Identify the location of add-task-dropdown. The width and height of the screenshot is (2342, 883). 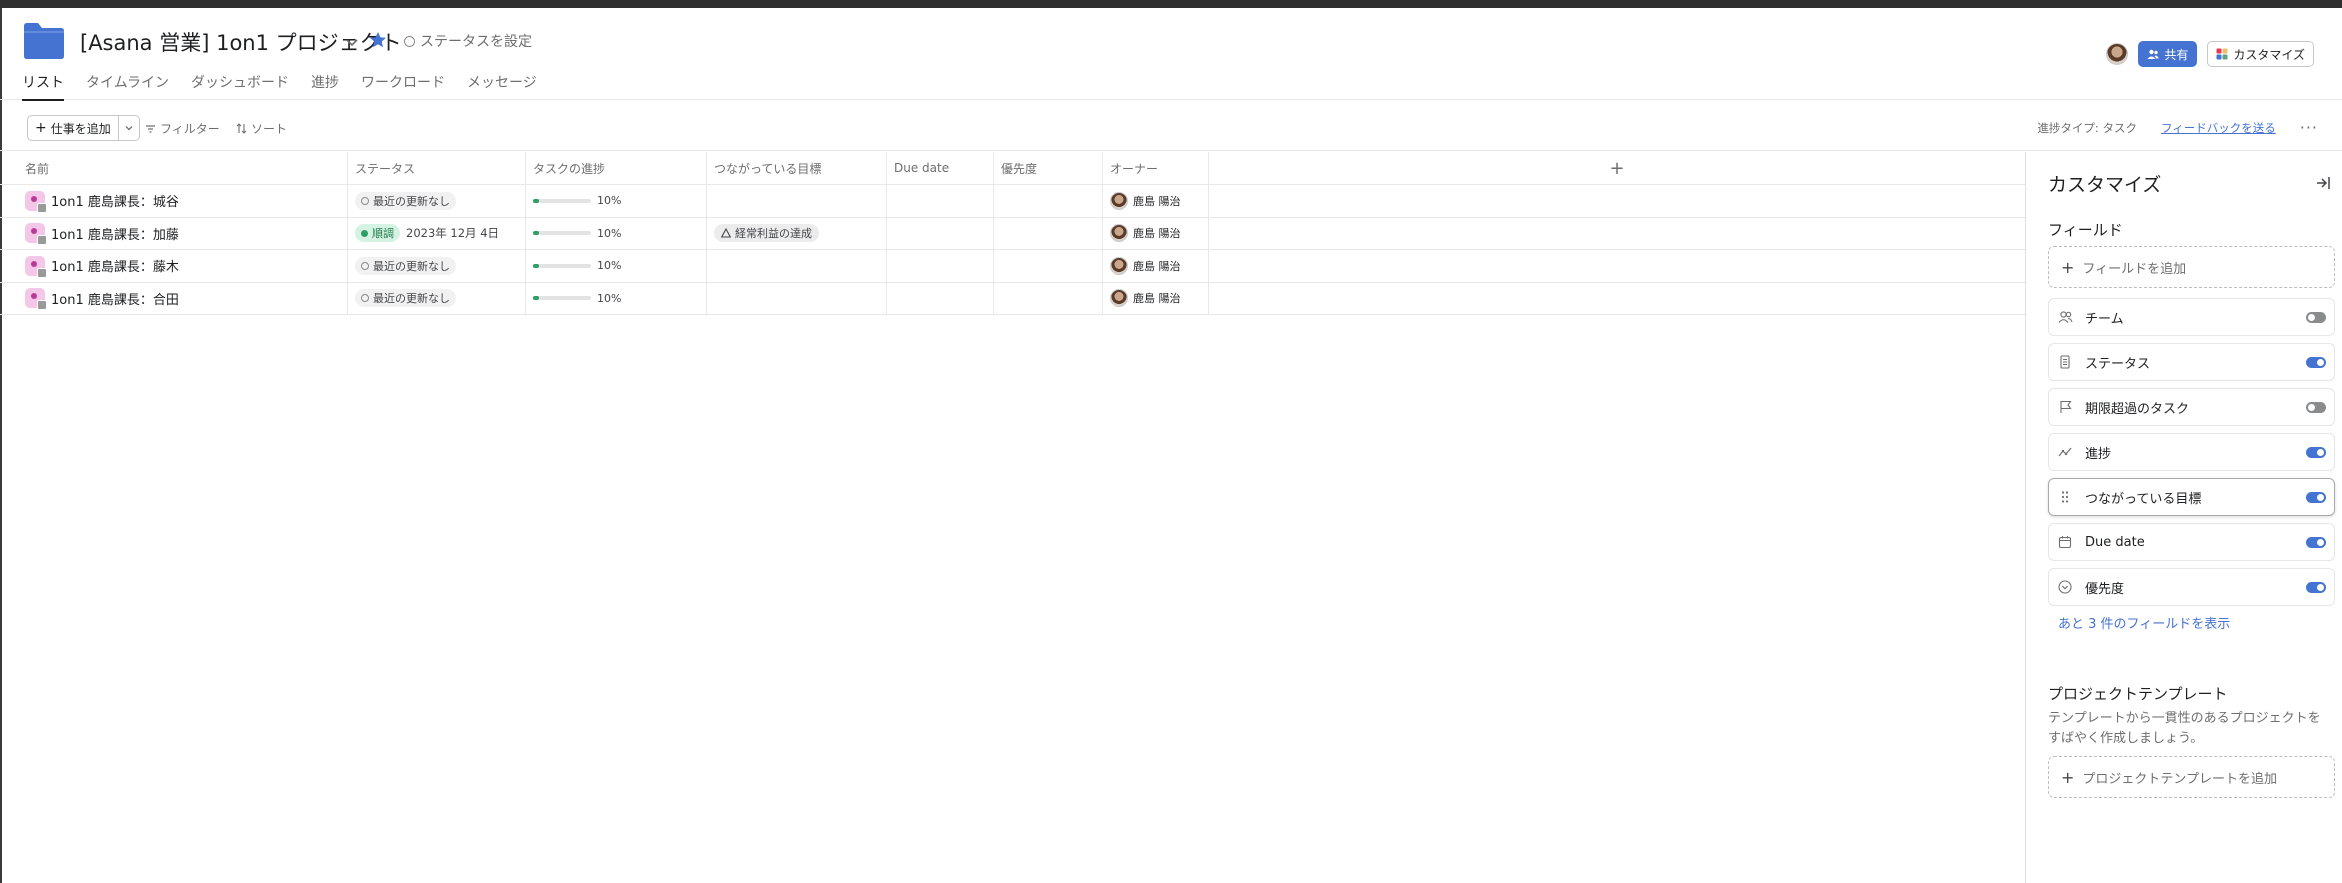
(129, 128).